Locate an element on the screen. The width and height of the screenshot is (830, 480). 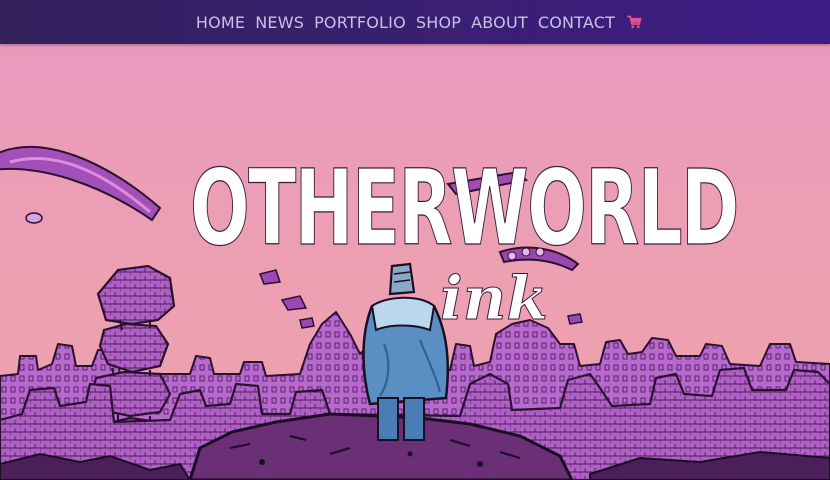
nav-menu: HOME NEWS PORTFOLIO SHOP ABOUT CONTACT is located at coordinates (419, 22).